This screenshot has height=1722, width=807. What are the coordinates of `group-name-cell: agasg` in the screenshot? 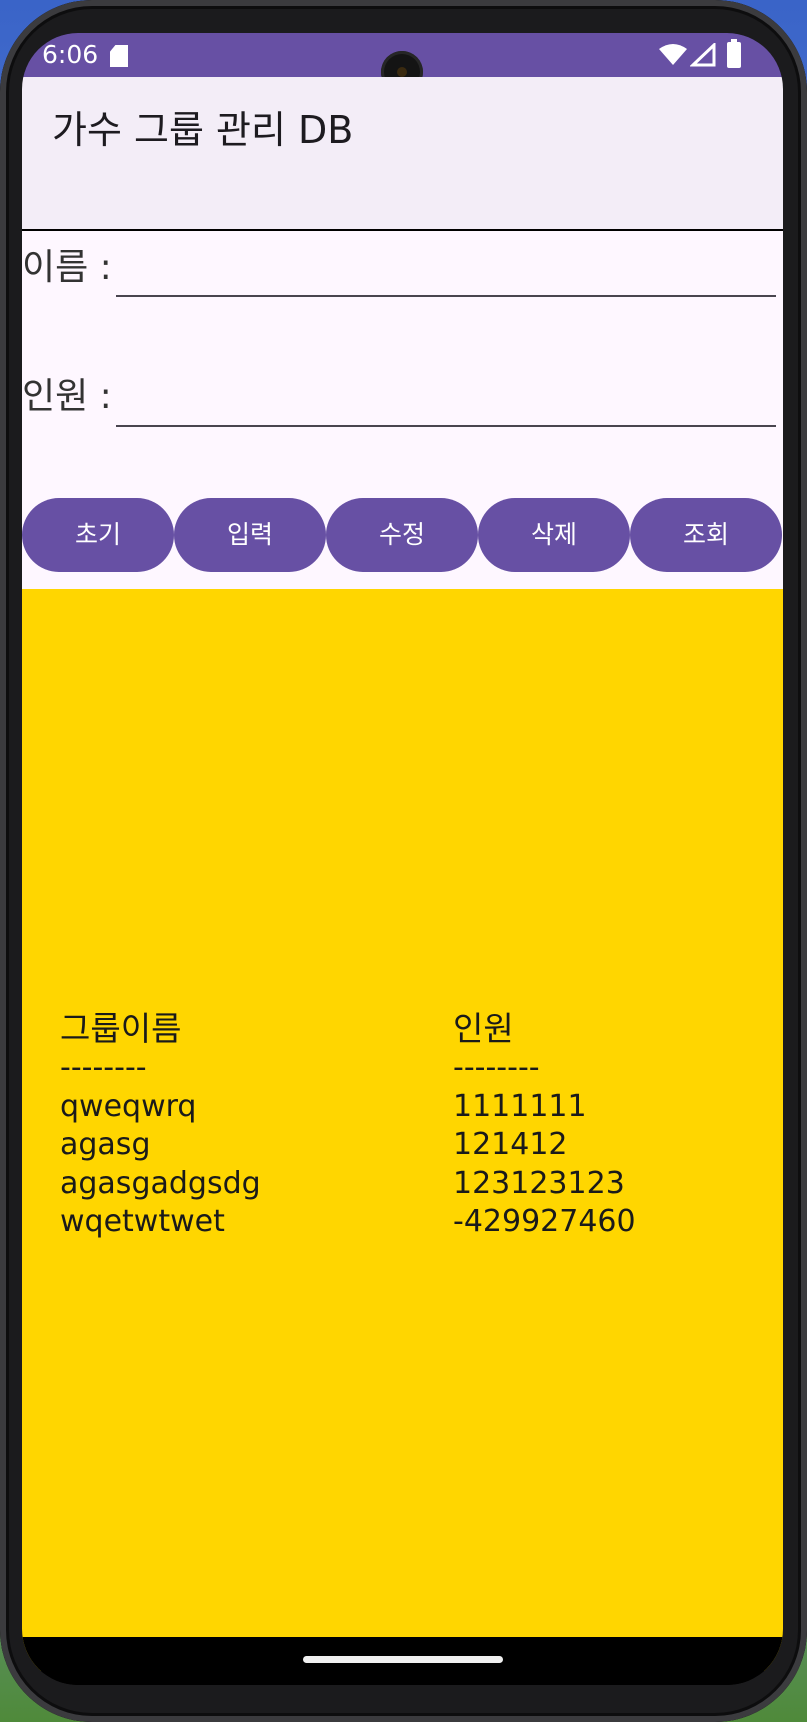 It's located at (105, 1144).